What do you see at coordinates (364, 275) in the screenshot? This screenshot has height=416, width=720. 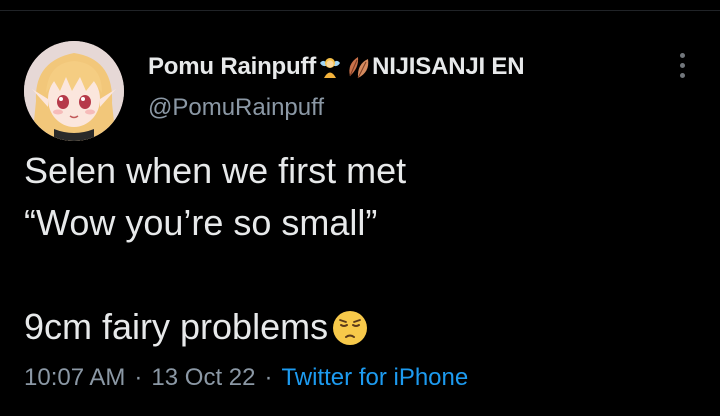 I see `tweet-text-line` at bounding box center [364, 275].